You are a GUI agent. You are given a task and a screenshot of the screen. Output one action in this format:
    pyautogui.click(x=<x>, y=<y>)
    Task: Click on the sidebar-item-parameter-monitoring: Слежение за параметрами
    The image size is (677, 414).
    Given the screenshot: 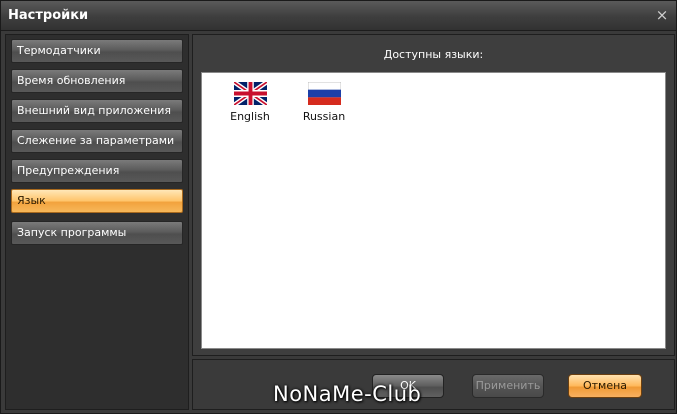 What is the action you would take?
    pyautogui.click(x=97, y=141)
    